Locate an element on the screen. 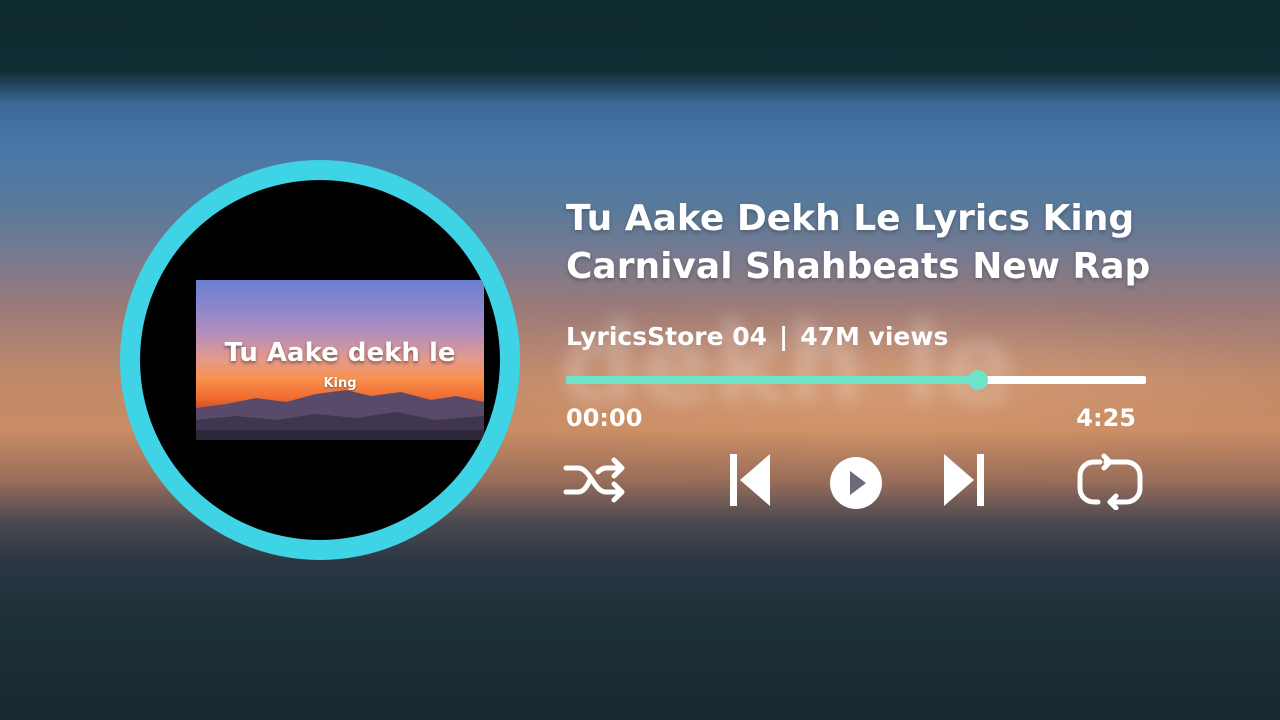 The width and height of the screenshot is (1280, 720). total-time: 4:25 is located at coordinates (1106, 418).